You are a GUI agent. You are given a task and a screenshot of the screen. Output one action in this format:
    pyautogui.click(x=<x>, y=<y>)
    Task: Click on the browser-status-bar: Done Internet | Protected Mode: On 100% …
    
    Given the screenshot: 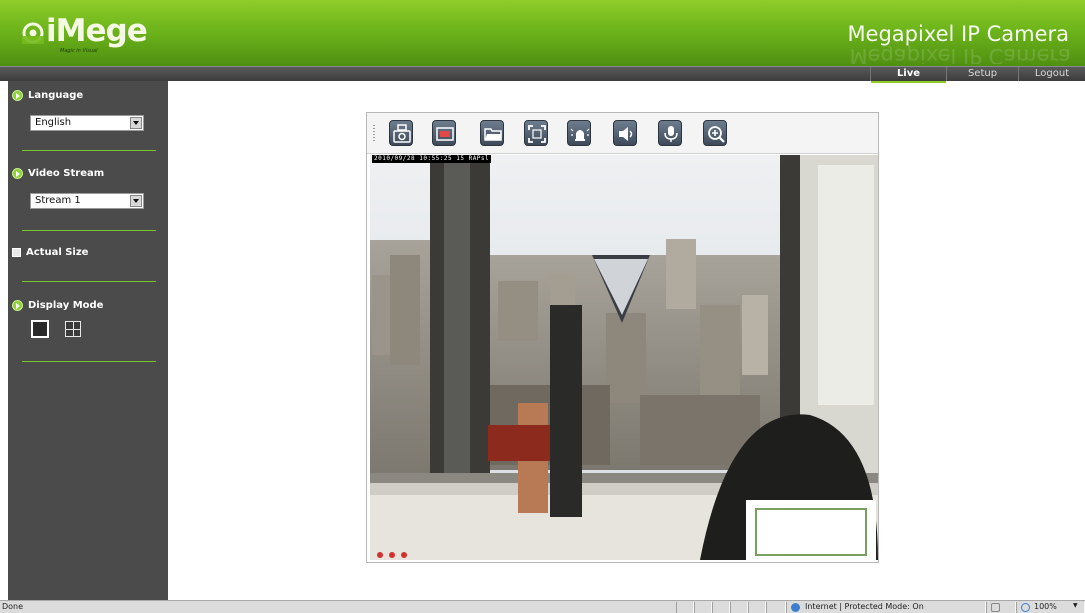 What is the action you would take?
    pyautogui.click(x=542, y=606)
    